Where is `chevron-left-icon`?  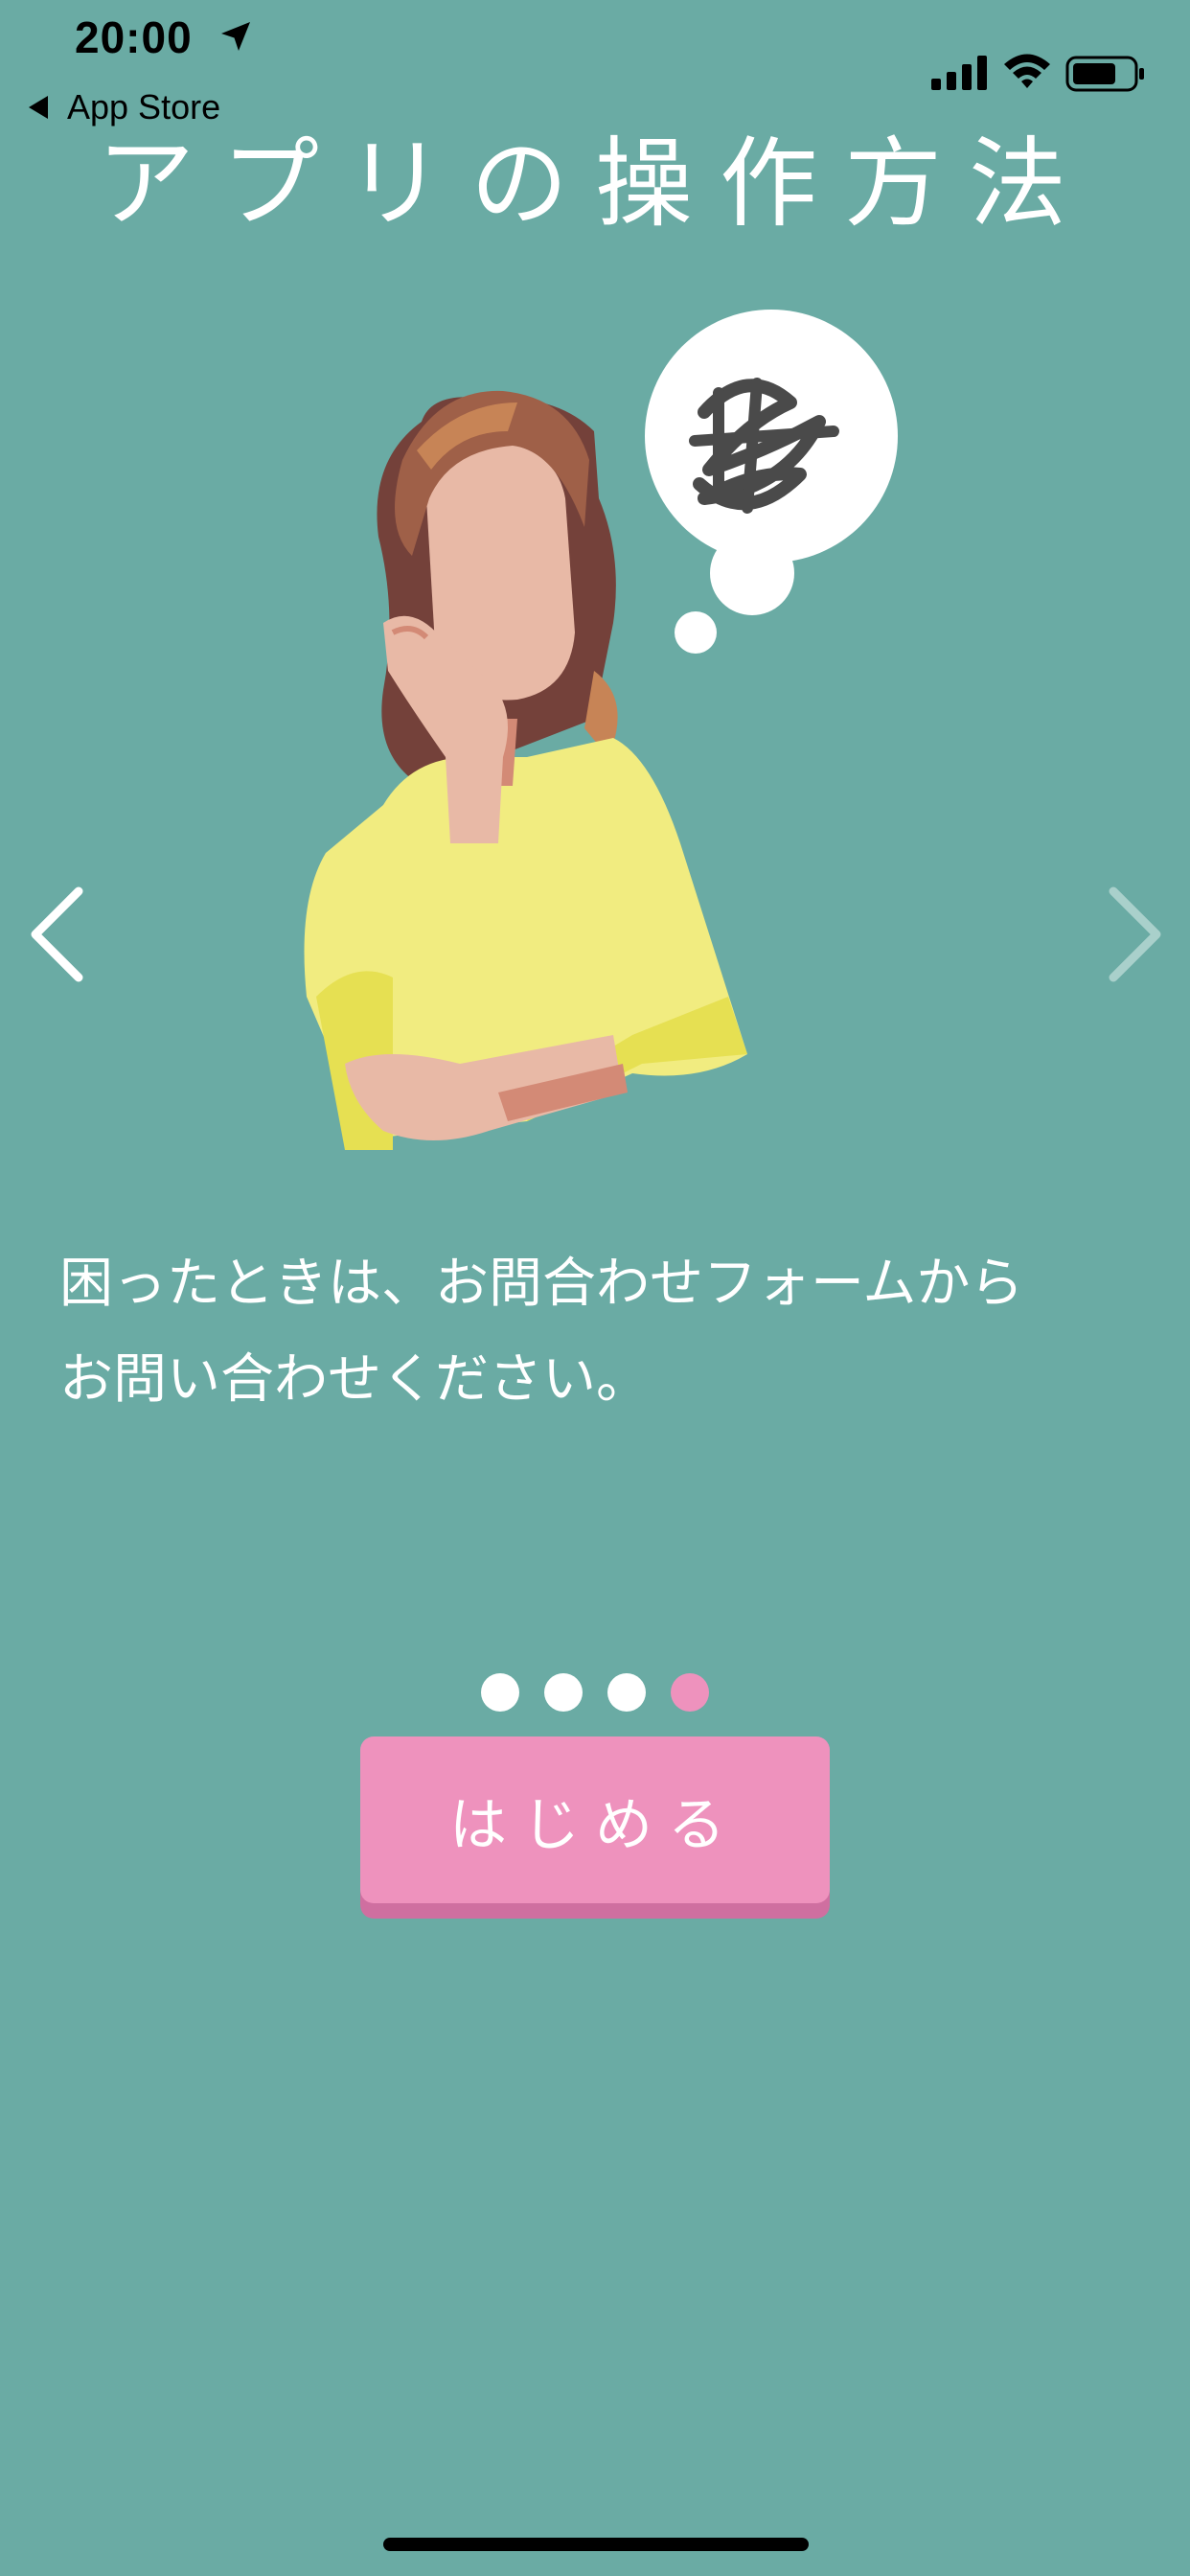 chevron-left-icon is located at coordinates (60, 934).